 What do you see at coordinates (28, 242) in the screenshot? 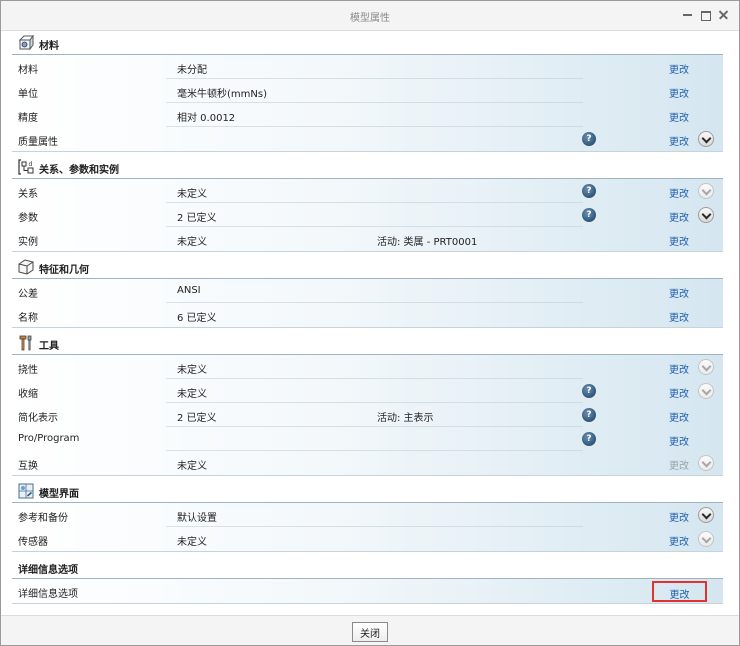
I see `property-label: 实例` at bounding box center [28, 242].